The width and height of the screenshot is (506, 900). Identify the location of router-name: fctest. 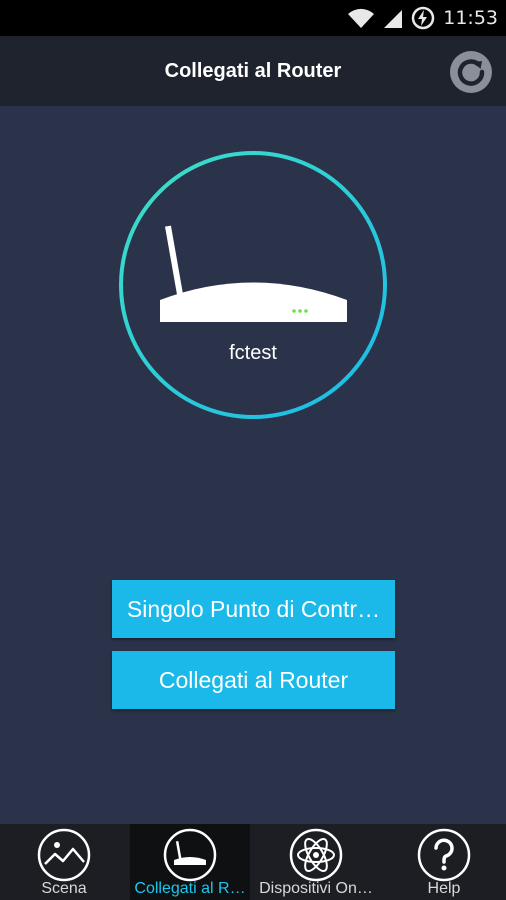
(253, 353).